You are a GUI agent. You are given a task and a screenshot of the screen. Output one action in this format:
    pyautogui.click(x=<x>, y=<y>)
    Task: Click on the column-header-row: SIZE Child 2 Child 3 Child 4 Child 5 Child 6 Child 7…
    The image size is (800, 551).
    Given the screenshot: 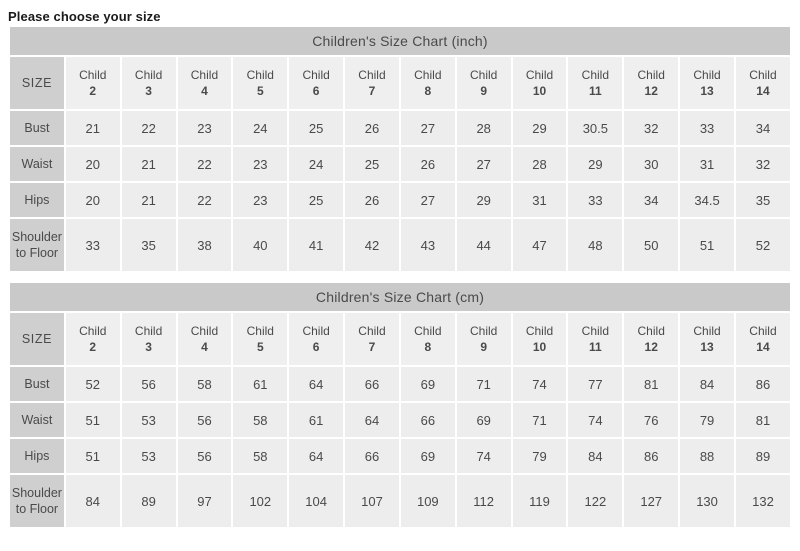 What is the action you would take?
    pyautogui.click(x=400, y=83)
    